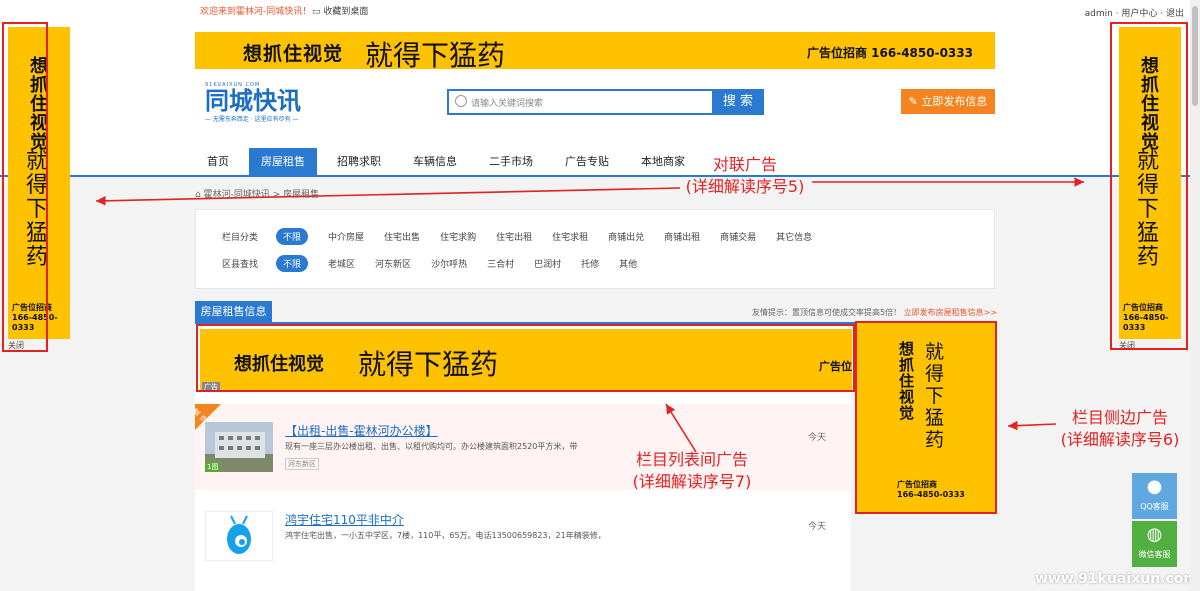  Describe the element at coordinates (302, 464) in the screenshot. I see `listing-area-tag: 河东新区` at that location.